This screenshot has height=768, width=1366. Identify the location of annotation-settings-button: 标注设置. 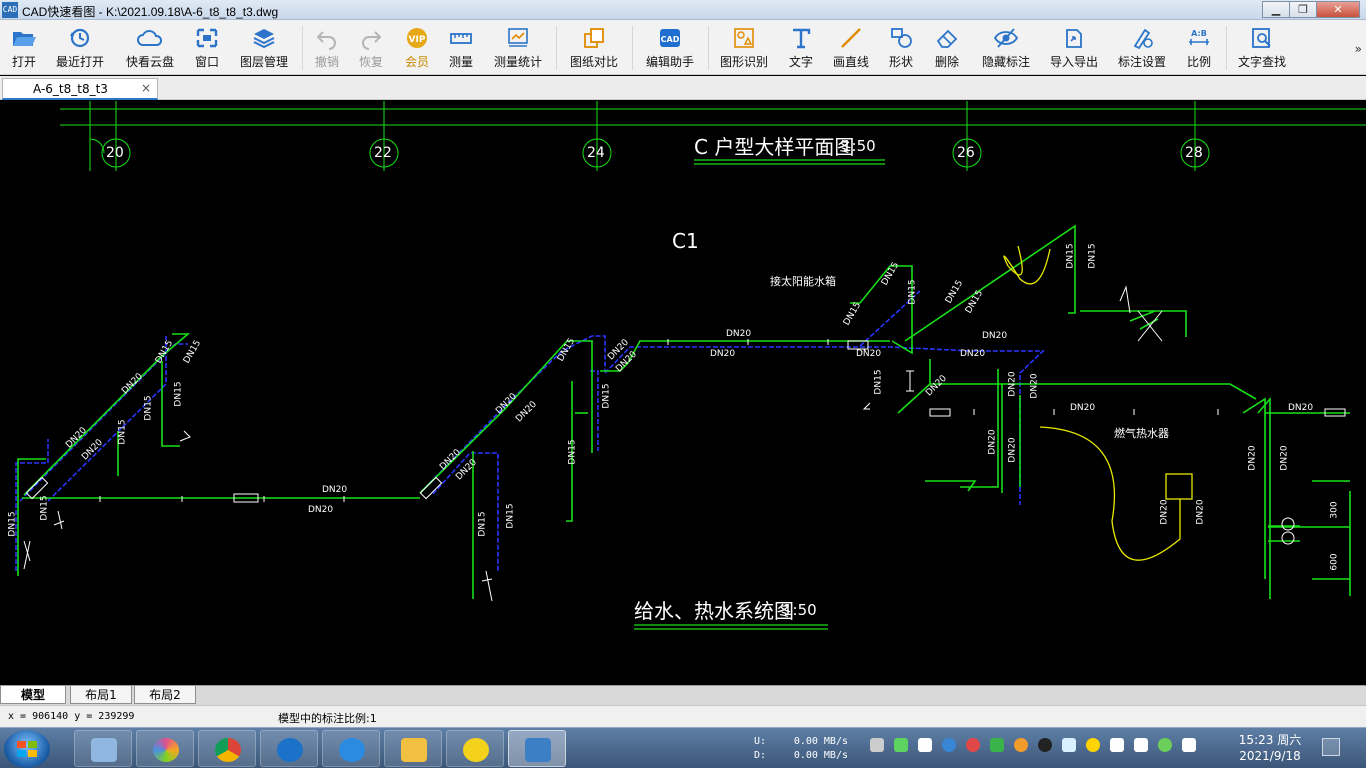
(1142, 47).